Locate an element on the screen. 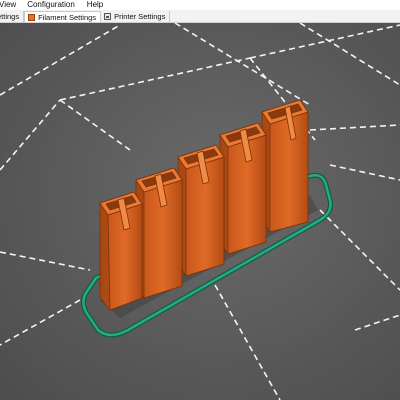 The width and height of the screenshot is (400, 400). menu-view: View is located at coordinates (8, 5).